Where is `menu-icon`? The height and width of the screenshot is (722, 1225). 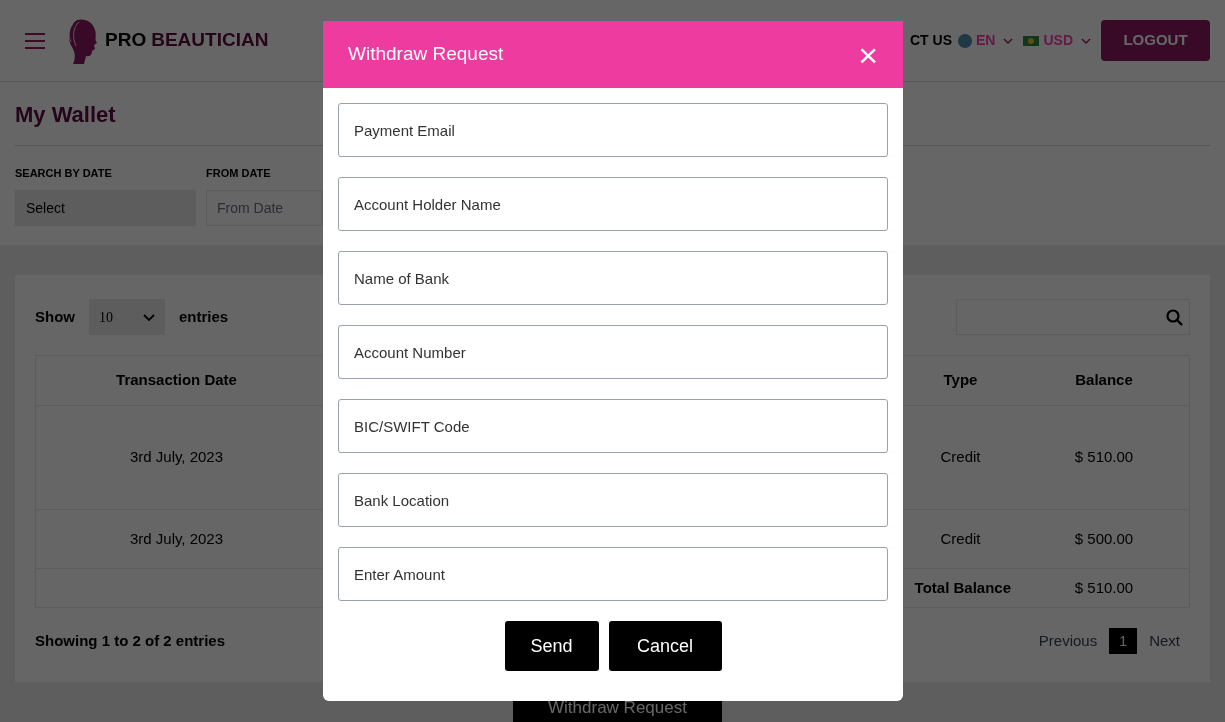
menu-icon is located at coordinates (35, 40).